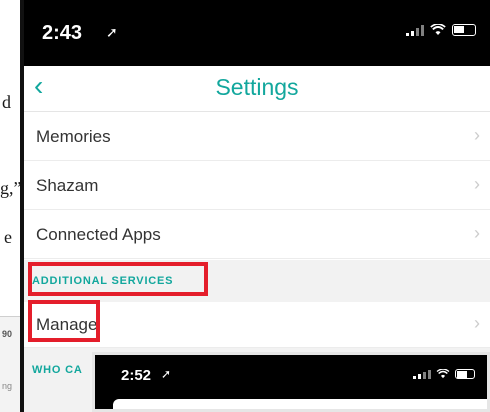  What do you see at coordinates (7, 386) in the screenshot?
I see `background-card-text: ng` at bounding box center [7, 386].